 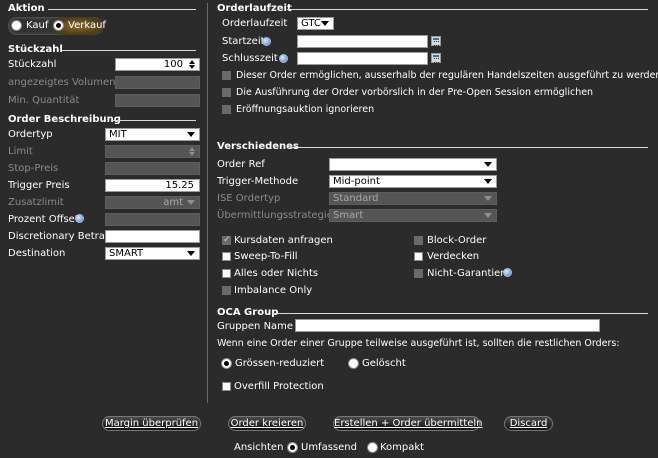 I want to click on imbalance-only-label: Imbalance Only, so click(x=273, y=290).